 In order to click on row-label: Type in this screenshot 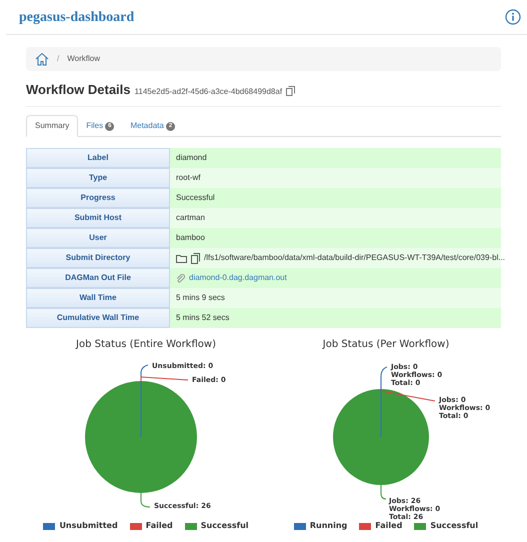, I will do `click(98, 178)`.